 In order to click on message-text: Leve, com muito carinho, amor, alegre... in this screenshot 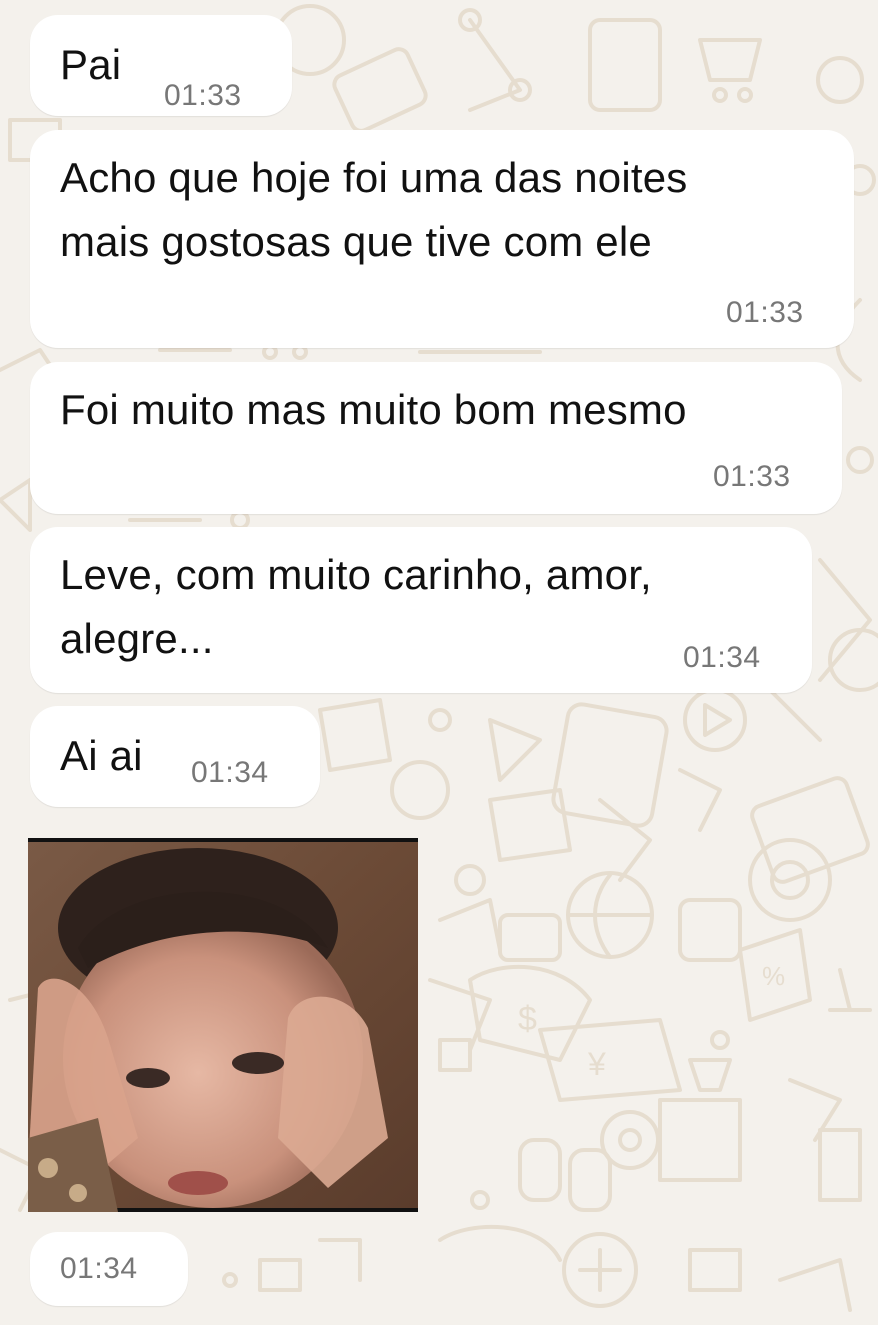, I will do `click(356, 606)`.